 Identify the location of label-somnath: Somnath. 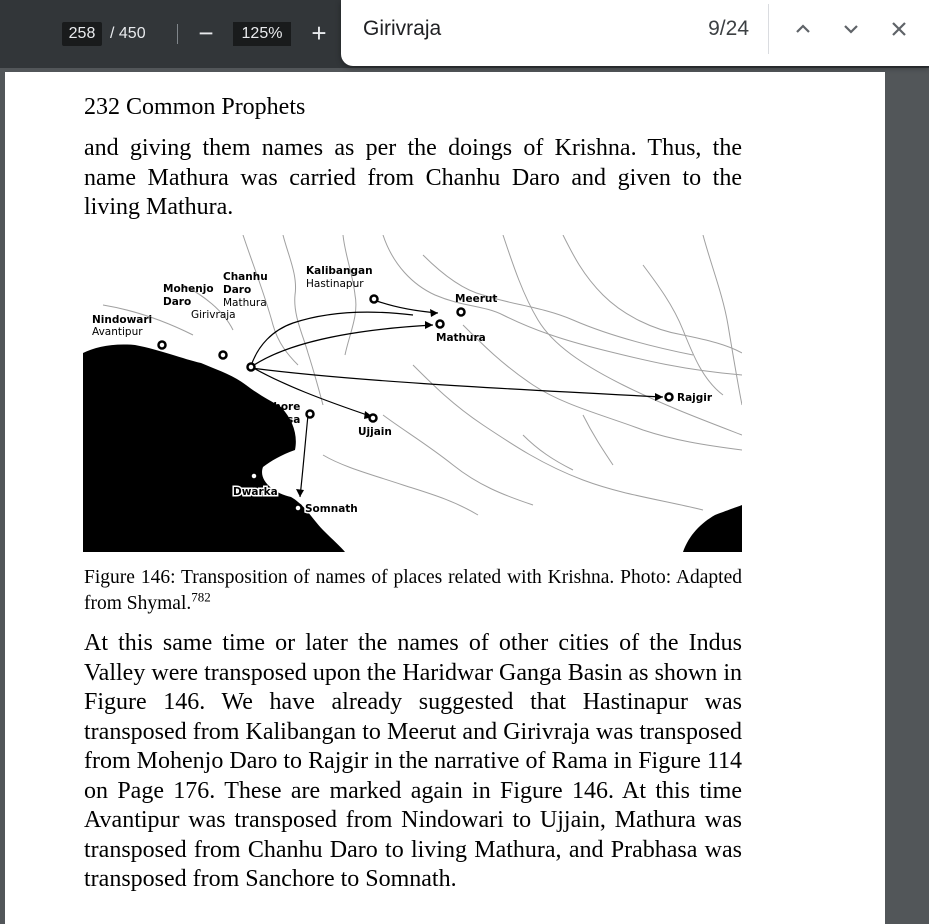
(331, 509).